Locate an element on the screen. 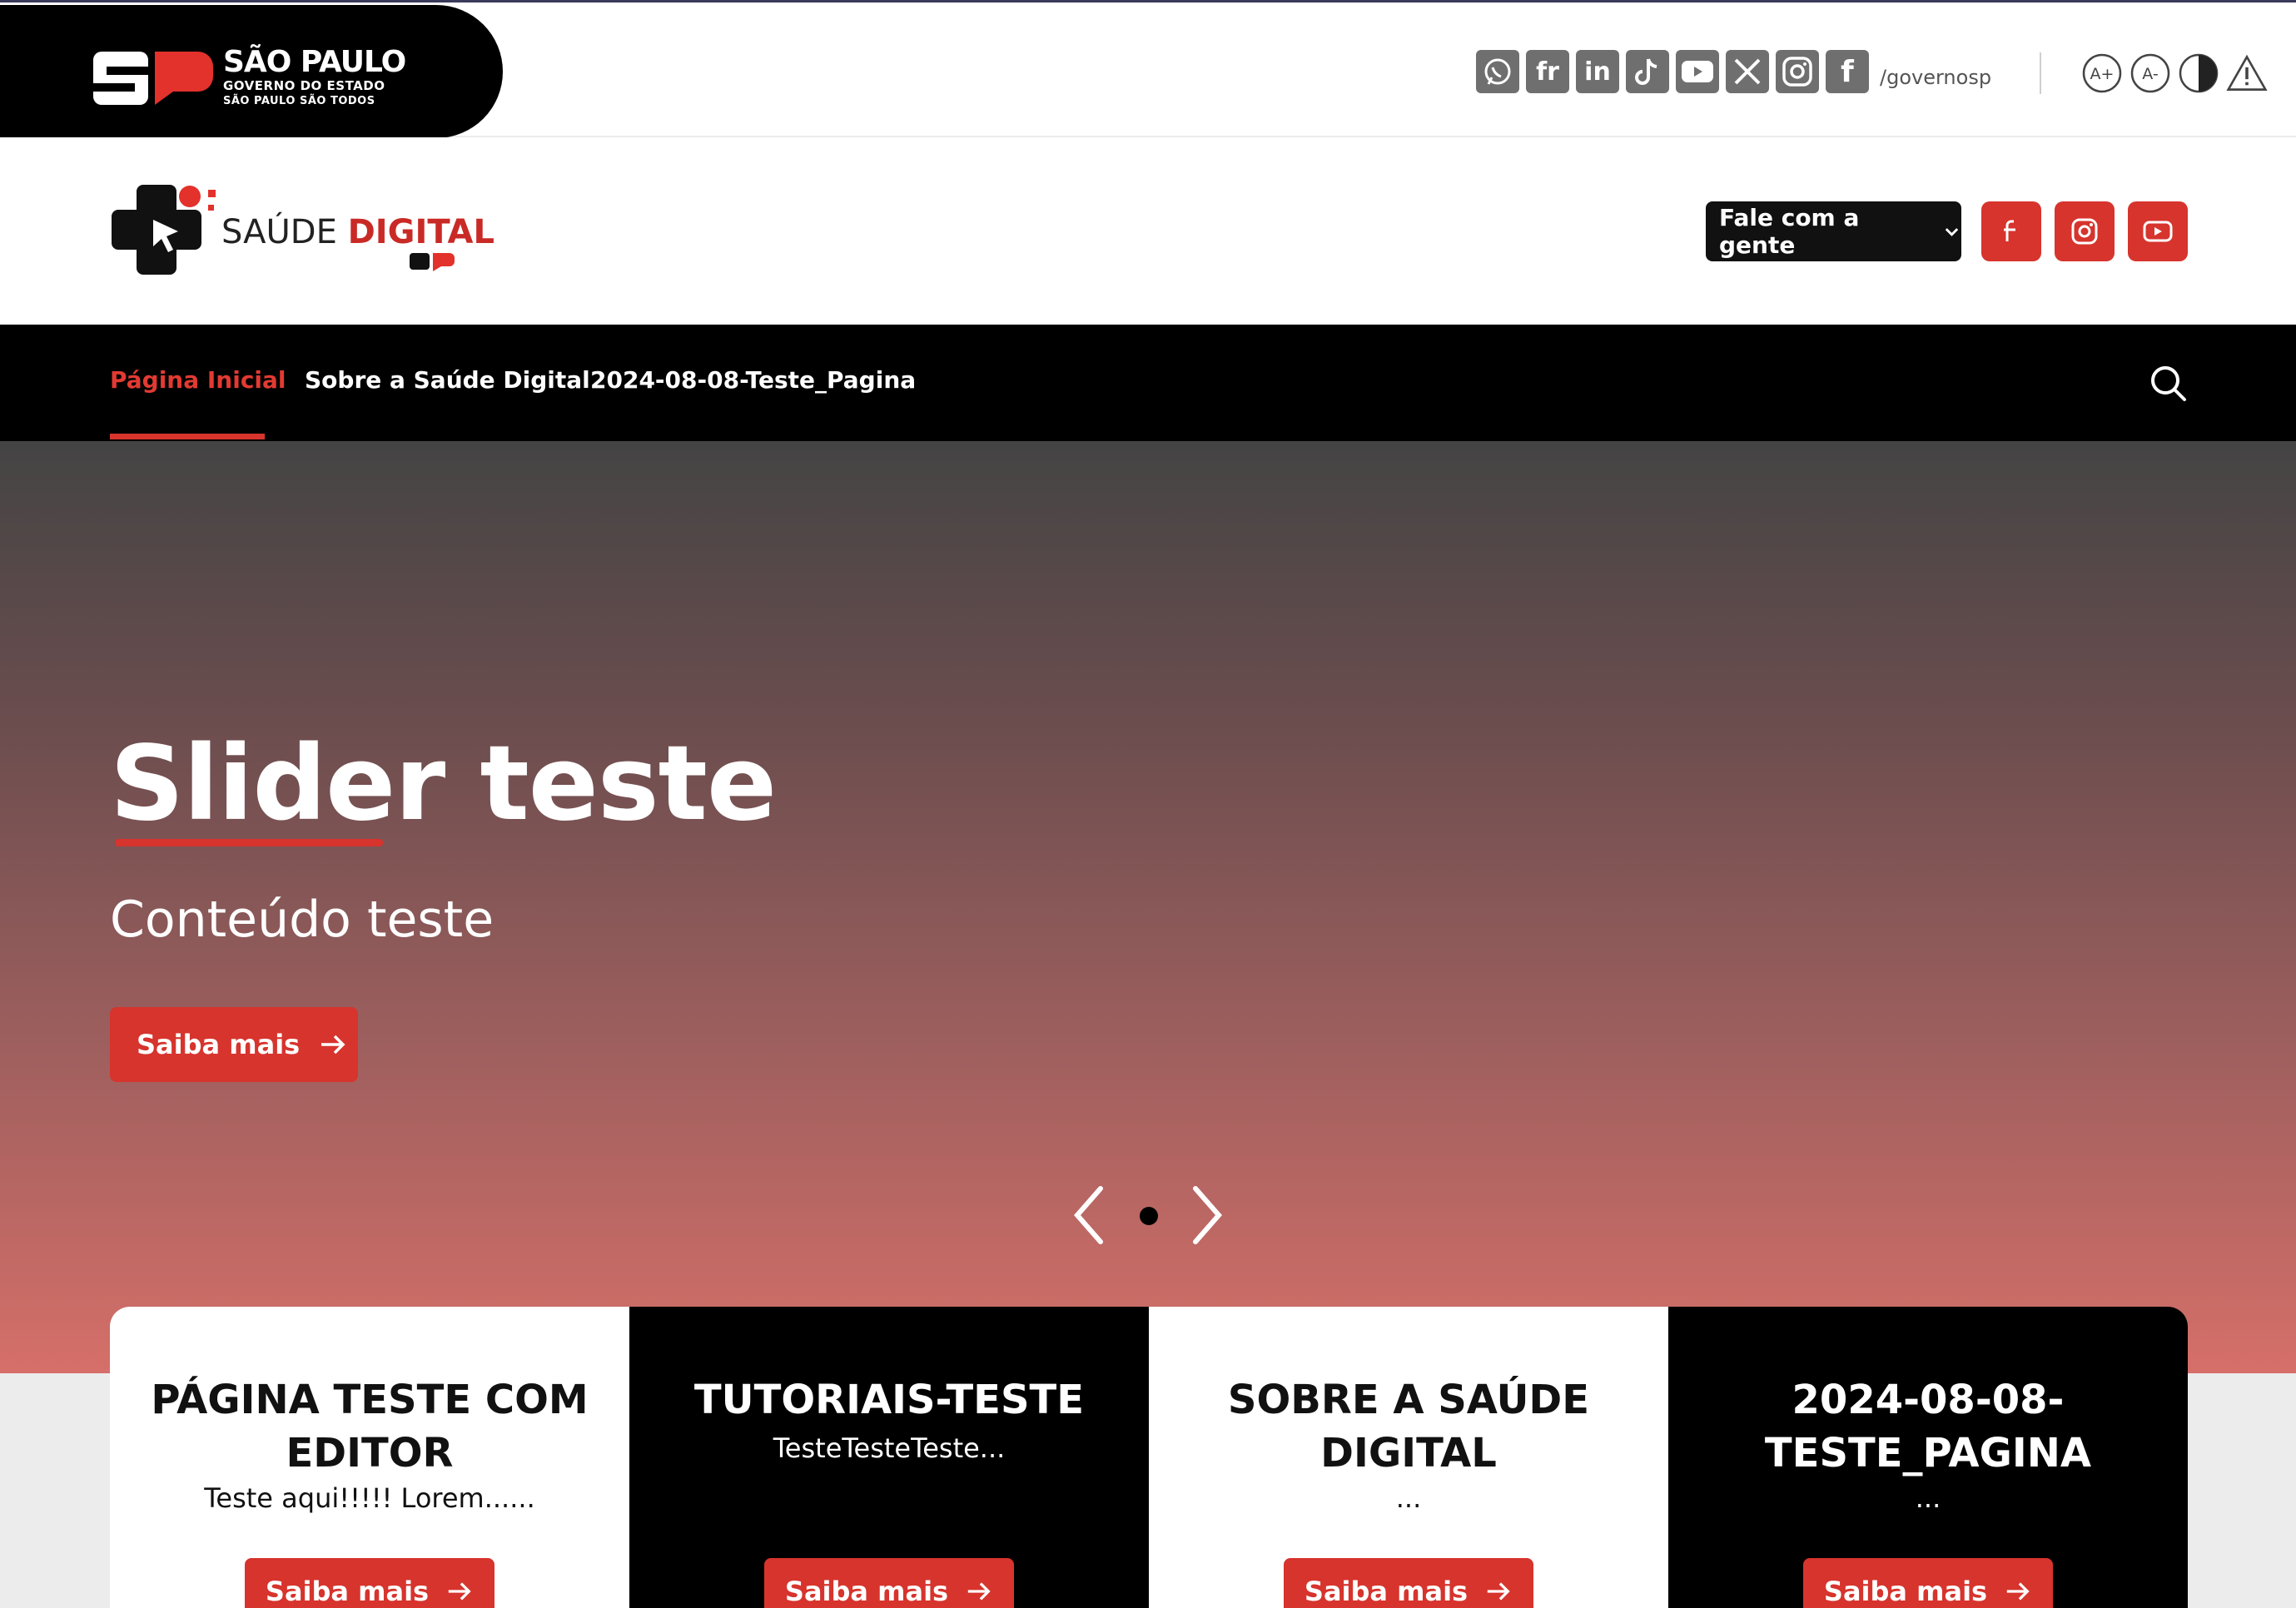 The image size is (2296, 1608). hero-saiba-mais-button: Saiba mais is located at coordinates (234, 1044).